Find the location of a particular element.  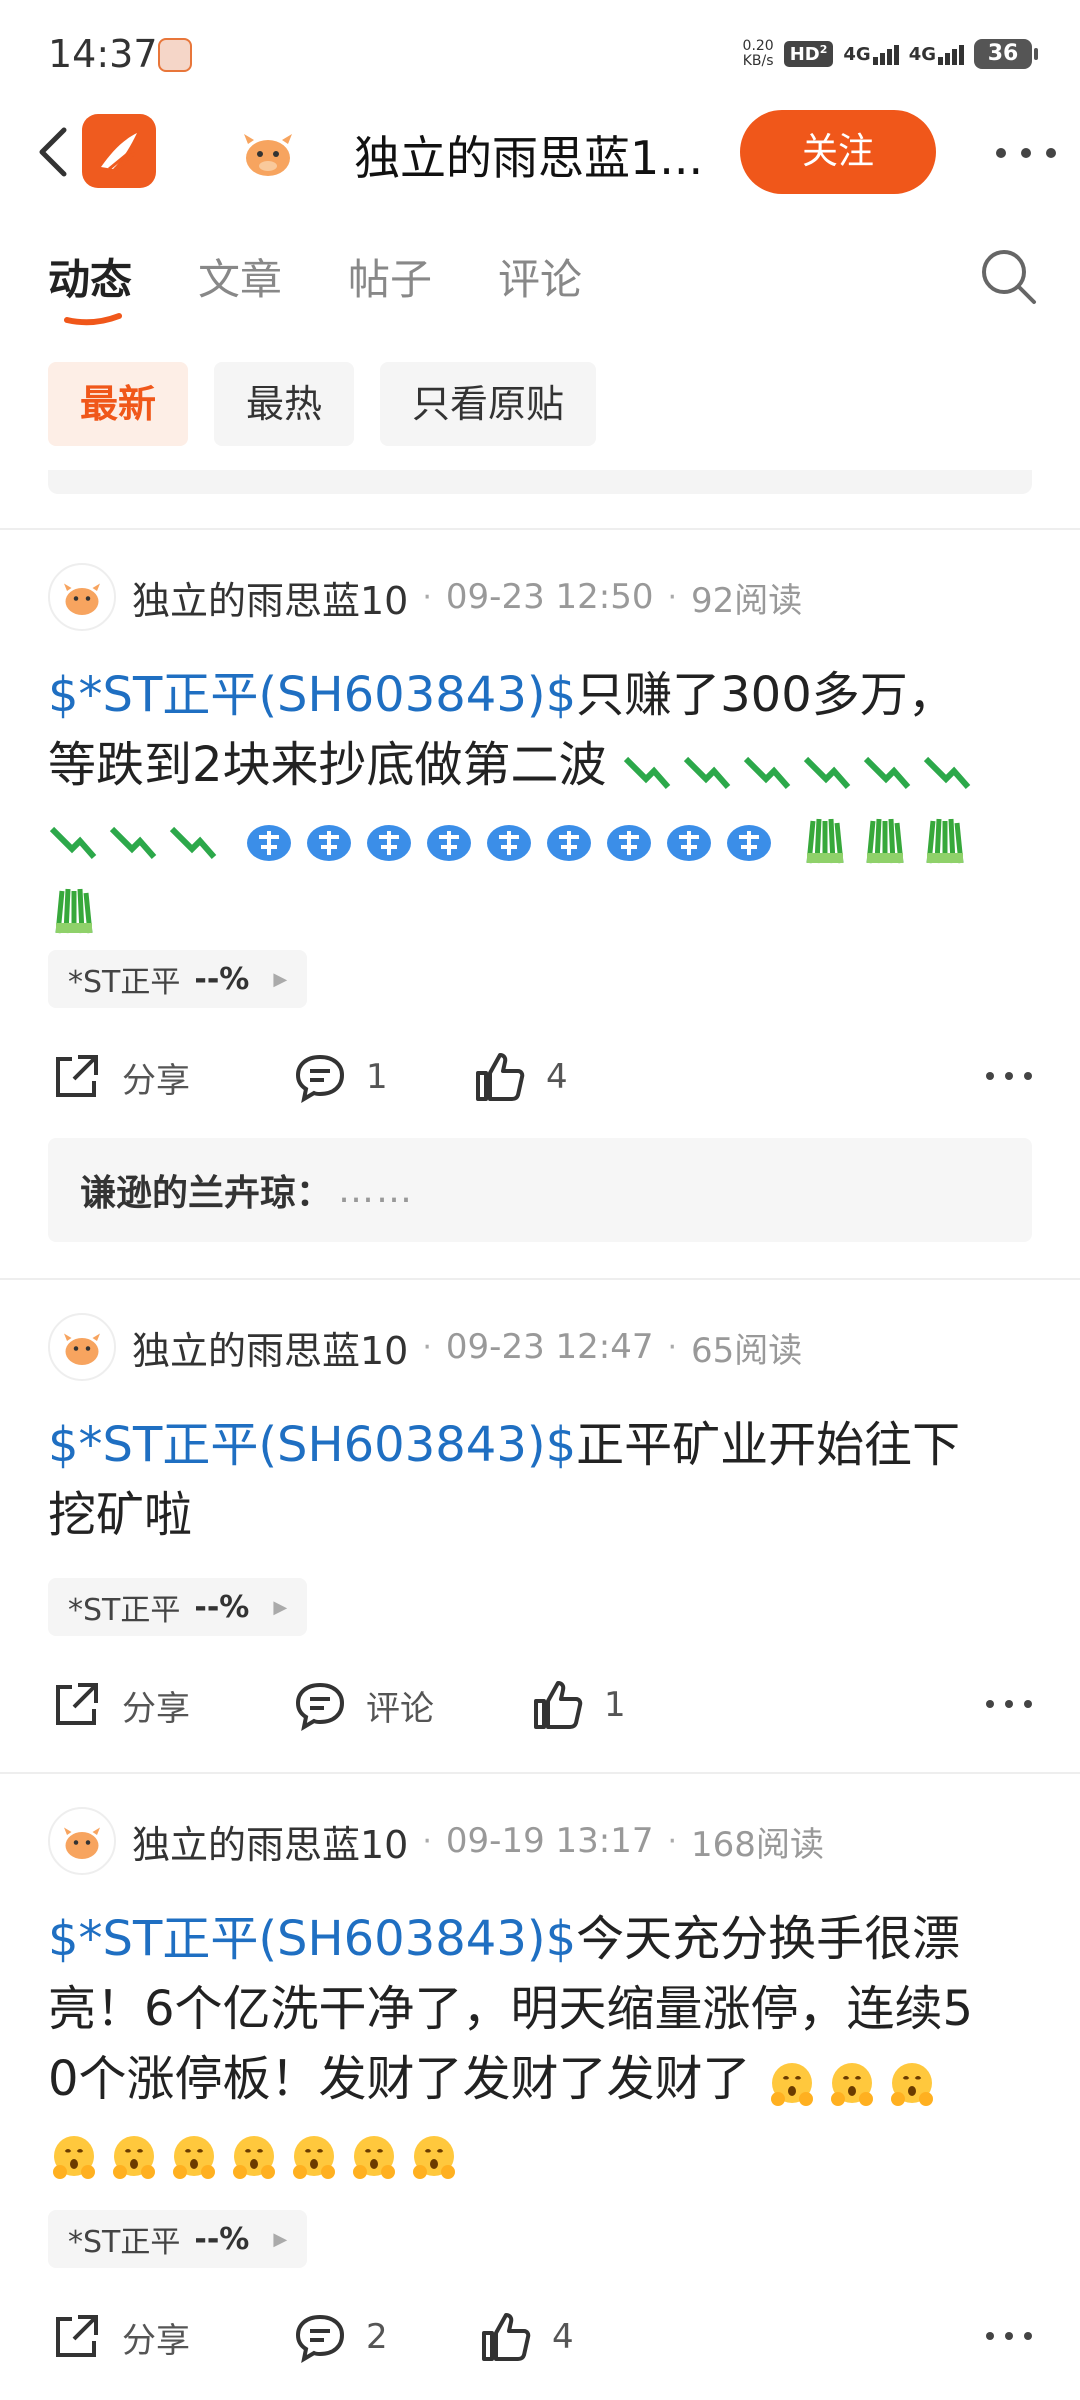

tab-activity: 动态 is located at coordinates (90, 276).